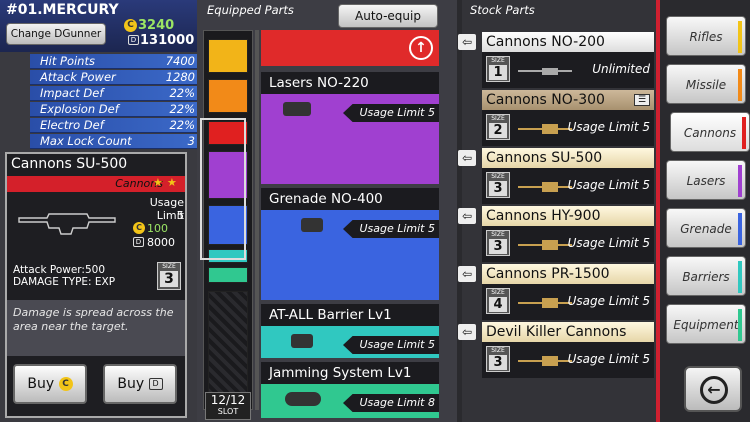  Describe the element at coordinates (157, 228) in the screenshot. I see `price-credits: 100` at that location.